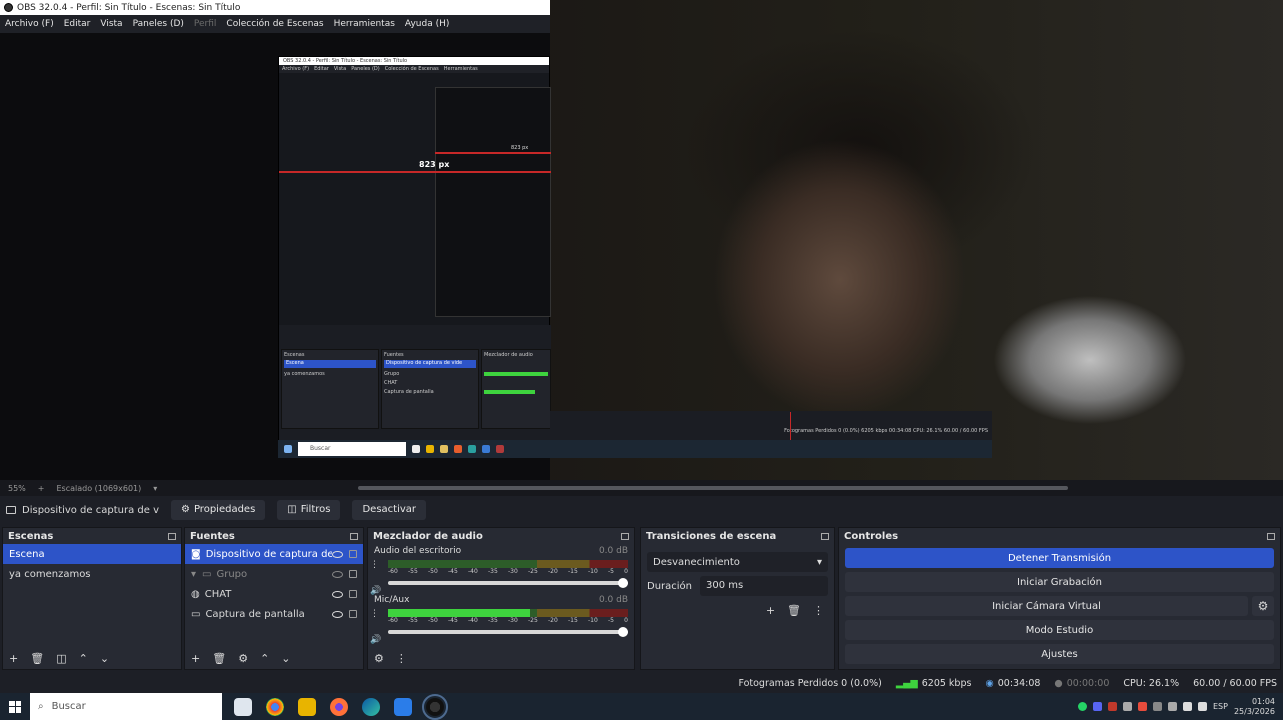  I want to click on duration-input: 300 ms, so click(764, 586).